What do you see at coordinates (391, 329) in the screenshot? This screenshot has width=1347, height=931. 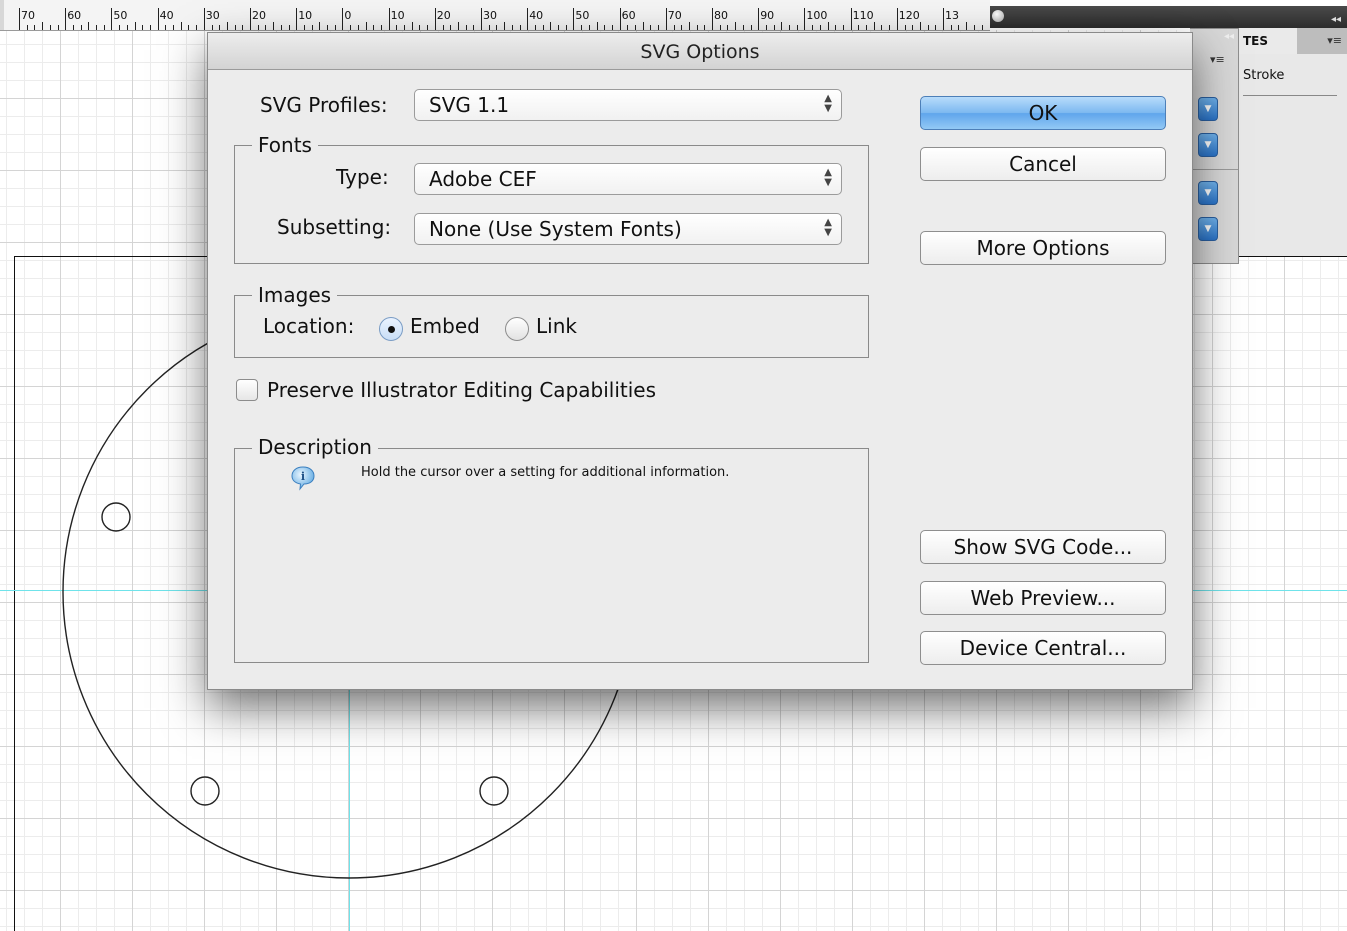 I see `embed-radio` at bounding box center [391, 329].